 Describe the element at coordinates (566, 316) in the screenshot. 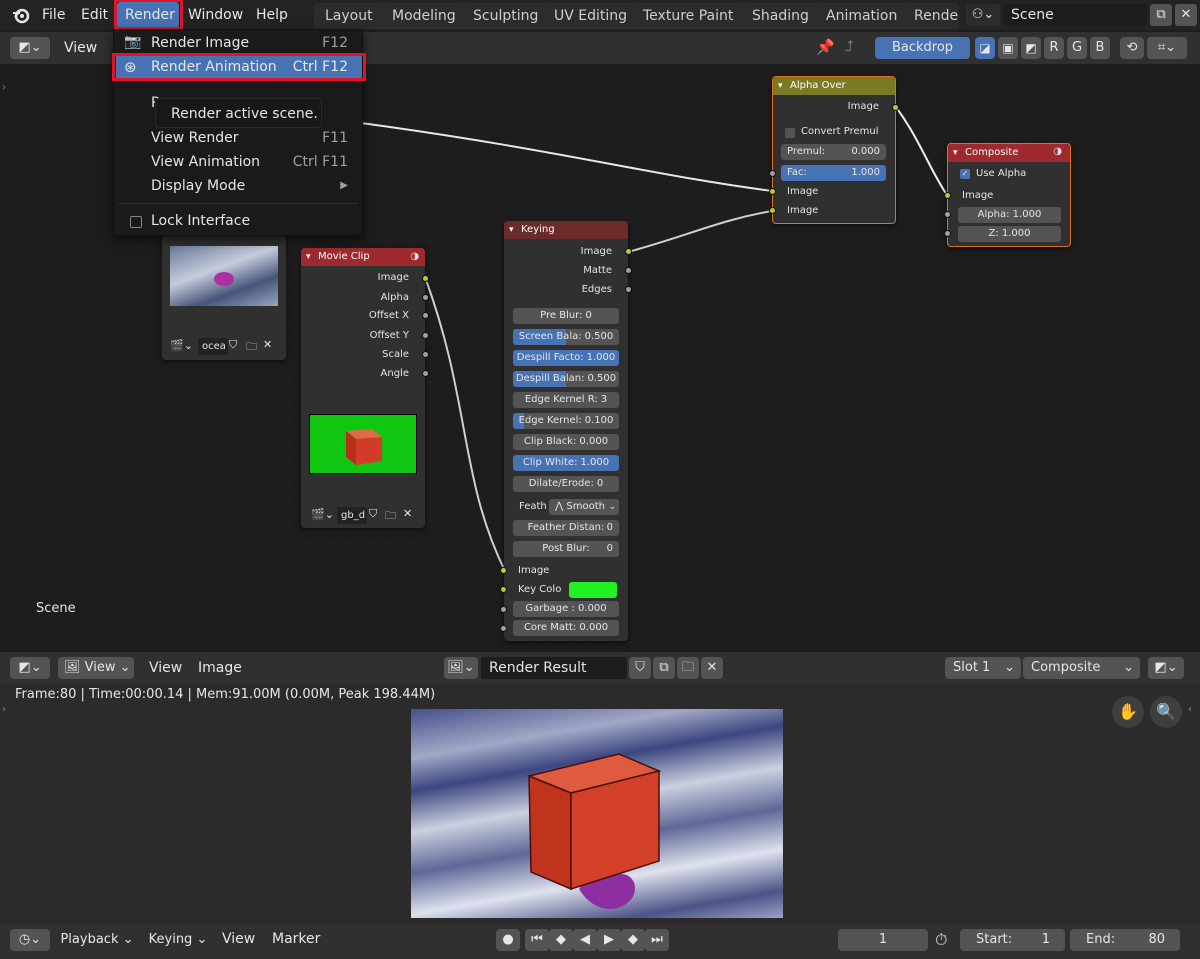

I see `keying-field-0: Pre Blur: 0` at that location.